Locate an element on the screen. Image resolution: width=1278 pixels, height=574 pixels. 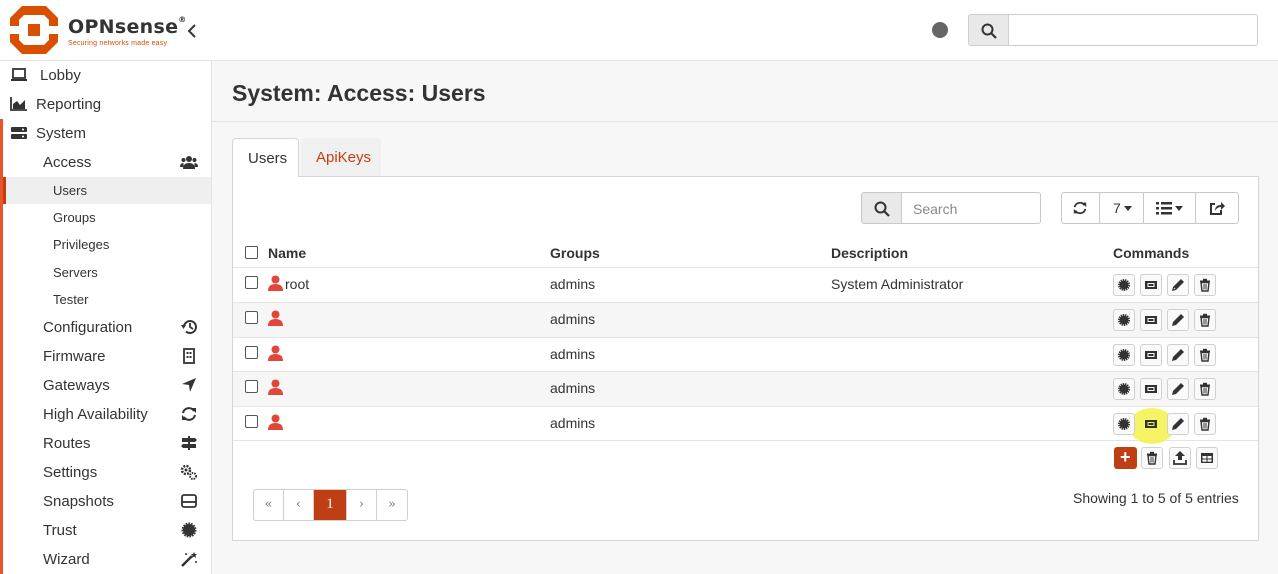
location-arrow-icon is located at coordinates (189, 385).